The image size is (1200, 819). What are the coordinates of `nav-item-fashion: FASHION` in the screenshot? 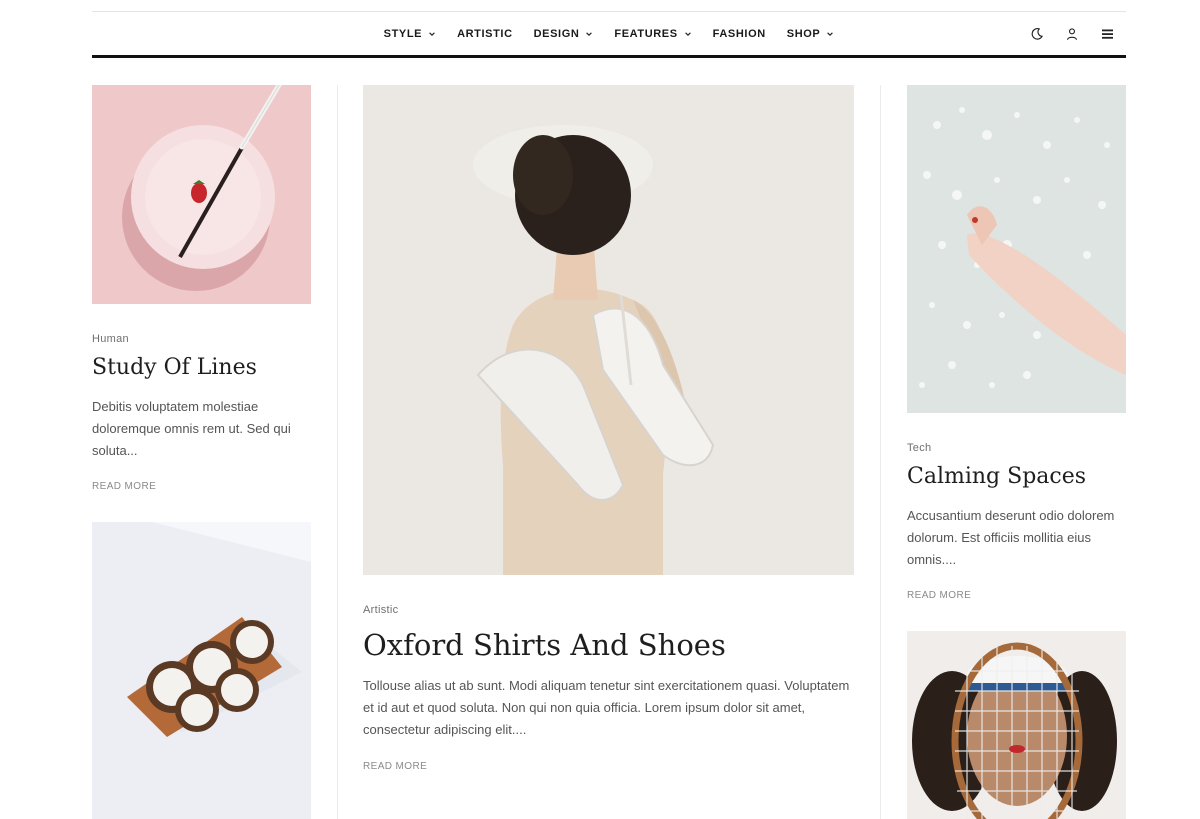 It's located at (739, 34).